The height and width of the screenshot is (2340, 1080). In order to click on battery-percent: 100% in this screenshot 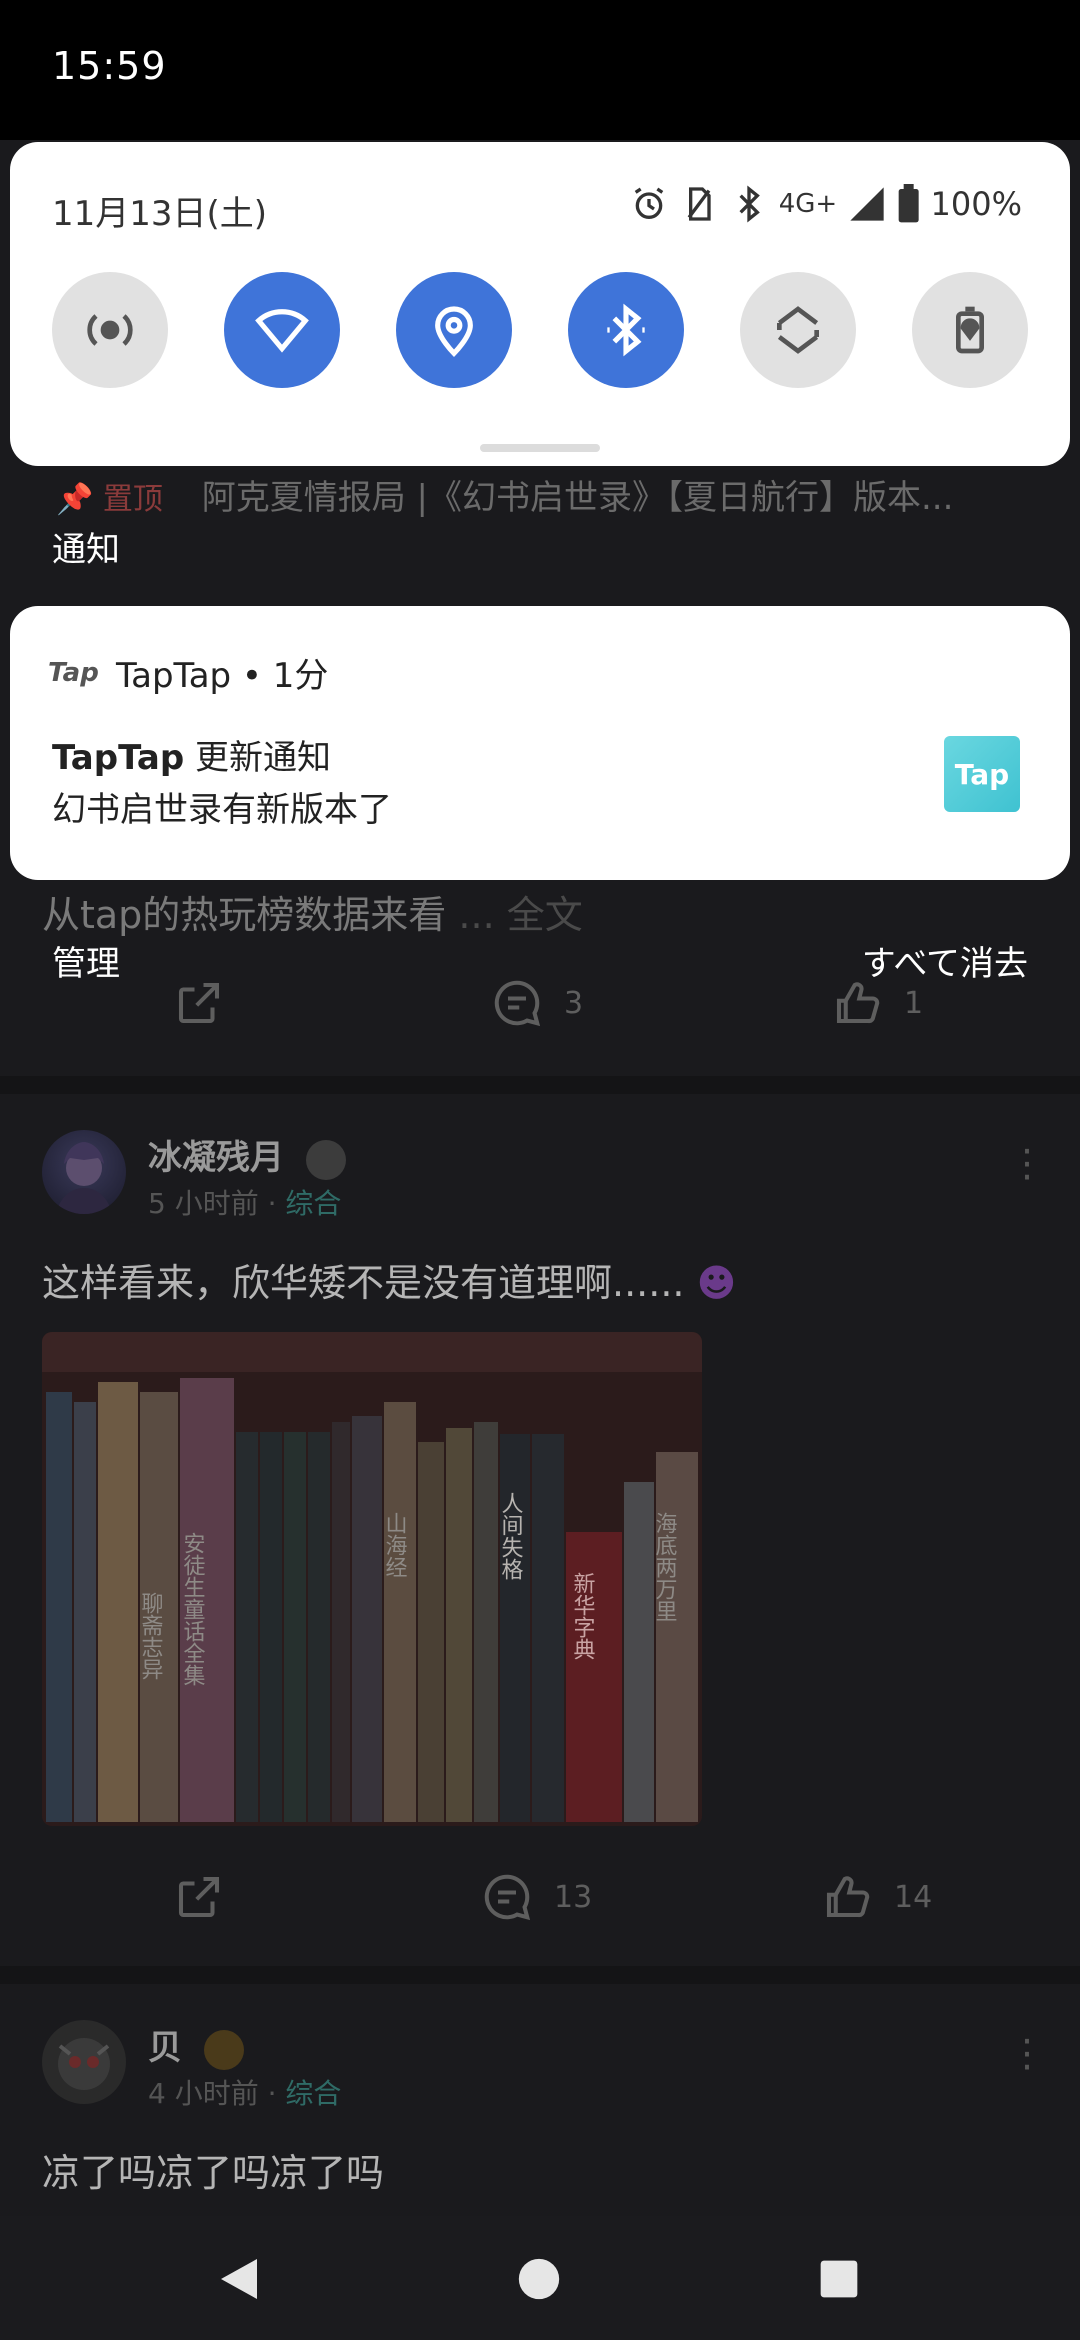, I will do `click(976, 204)`.